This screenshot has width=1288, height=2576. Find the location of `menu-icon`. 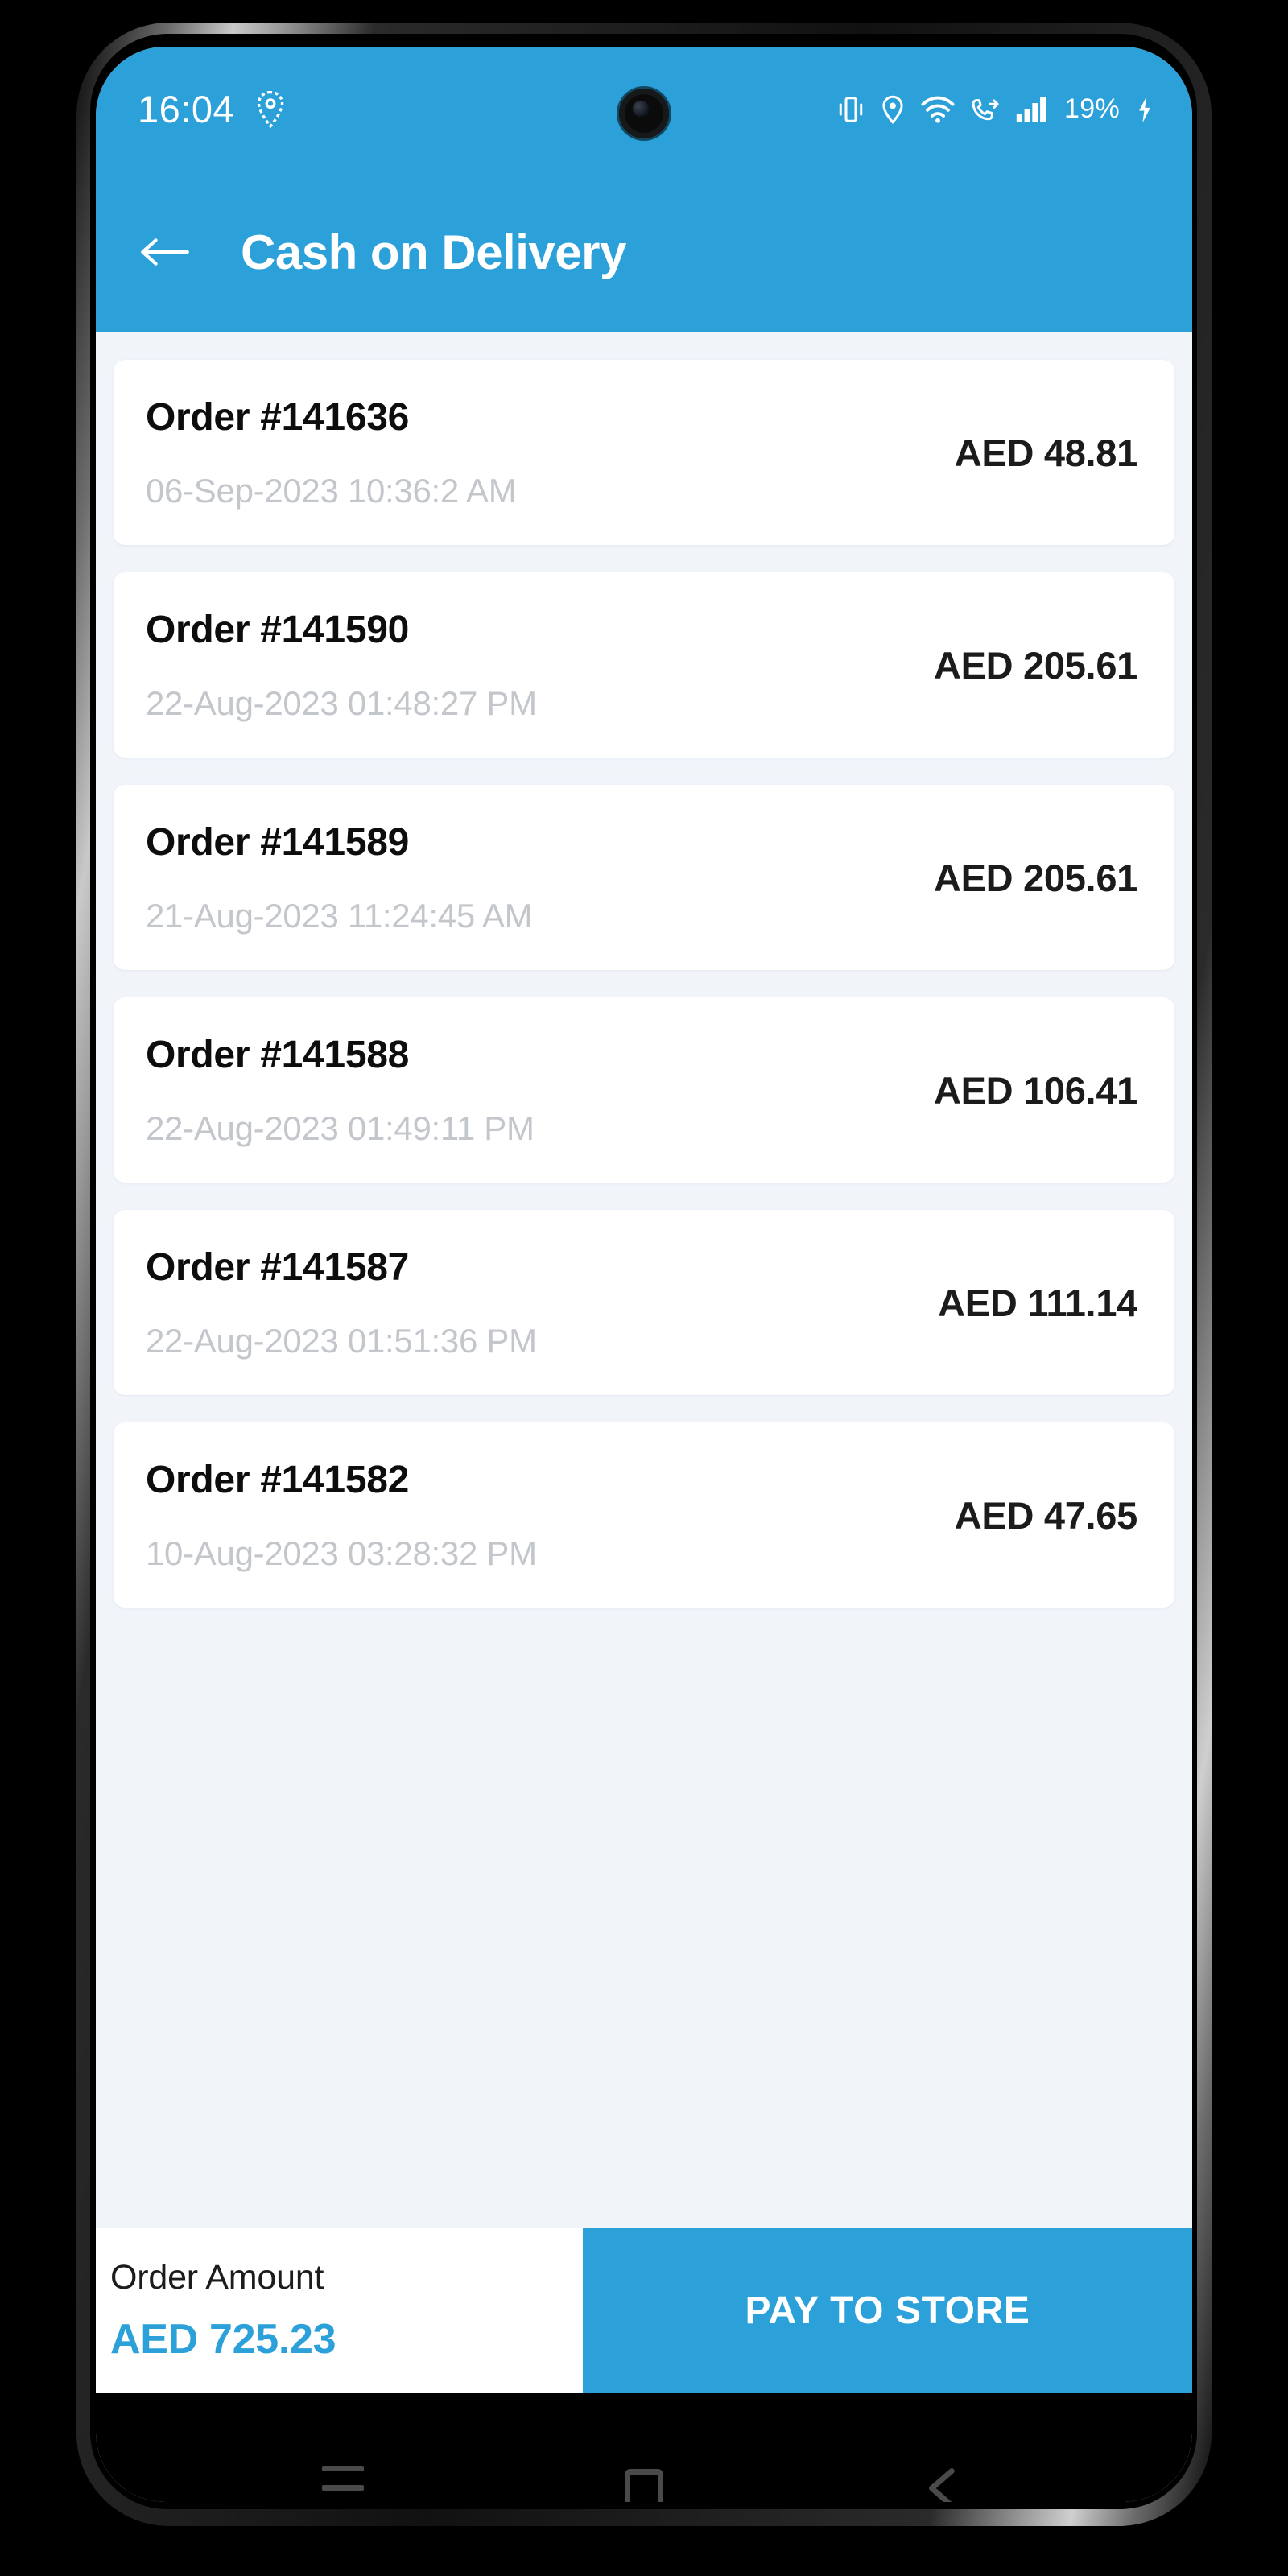

menu-icon is located at coordinates (343, 2477).